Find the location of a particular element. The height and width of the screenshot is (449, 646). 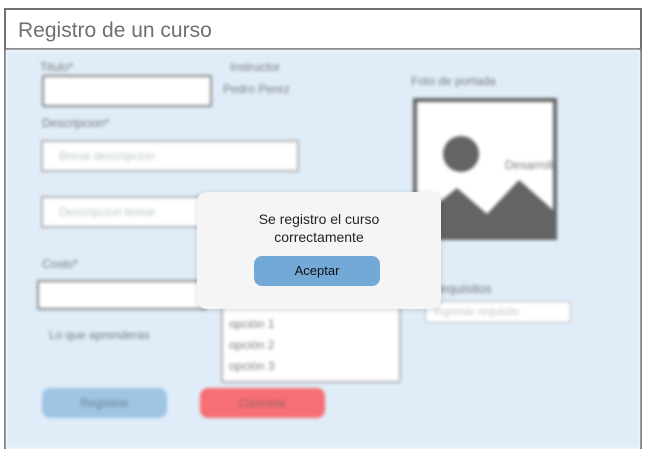

accept-button: Aceptar is located at coordinates (317, 271).